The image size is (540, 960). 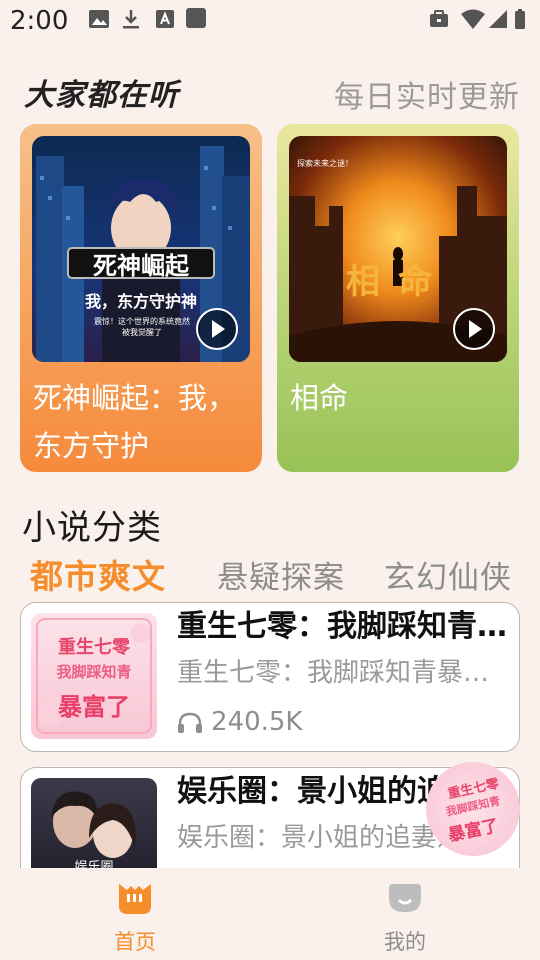 I want to click on section-subtitle-daily-update: 每日实时更新, so click(x=427, y=97).